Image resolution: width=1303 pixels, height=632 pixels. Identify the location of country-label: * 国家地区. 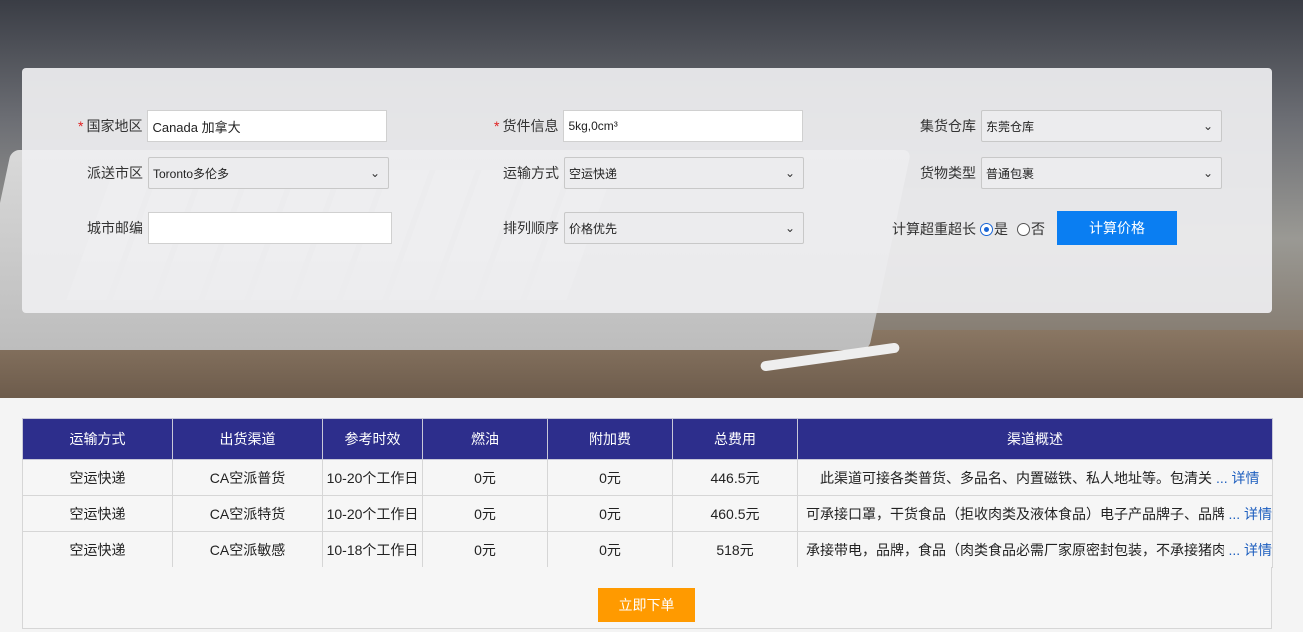
(110, 126).